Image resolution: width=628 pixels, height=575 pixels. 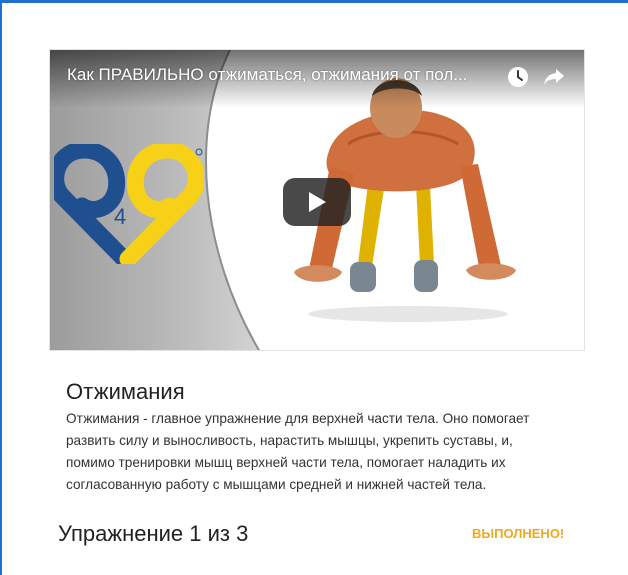 What do you see at coordinates (518, 533) in the screenshot?
I see `completed-status-button: ВЫПОЛНЕНО!` at bounding box center [518, 533].